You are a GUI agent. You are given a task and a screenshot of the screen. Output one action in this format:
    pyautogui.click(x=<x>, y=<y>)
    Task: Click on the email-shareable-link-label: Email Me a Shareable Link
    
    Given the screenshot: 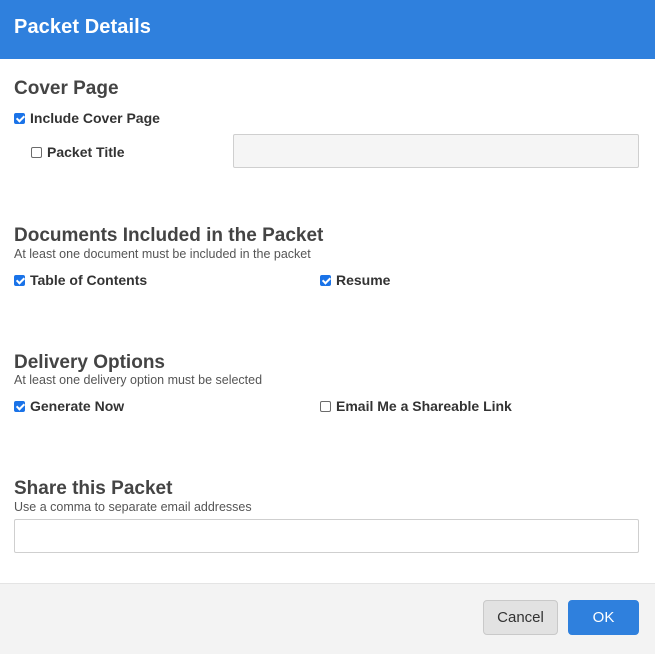 What is the action you would take?
    pyautogui.click(x=424, y=406)
    